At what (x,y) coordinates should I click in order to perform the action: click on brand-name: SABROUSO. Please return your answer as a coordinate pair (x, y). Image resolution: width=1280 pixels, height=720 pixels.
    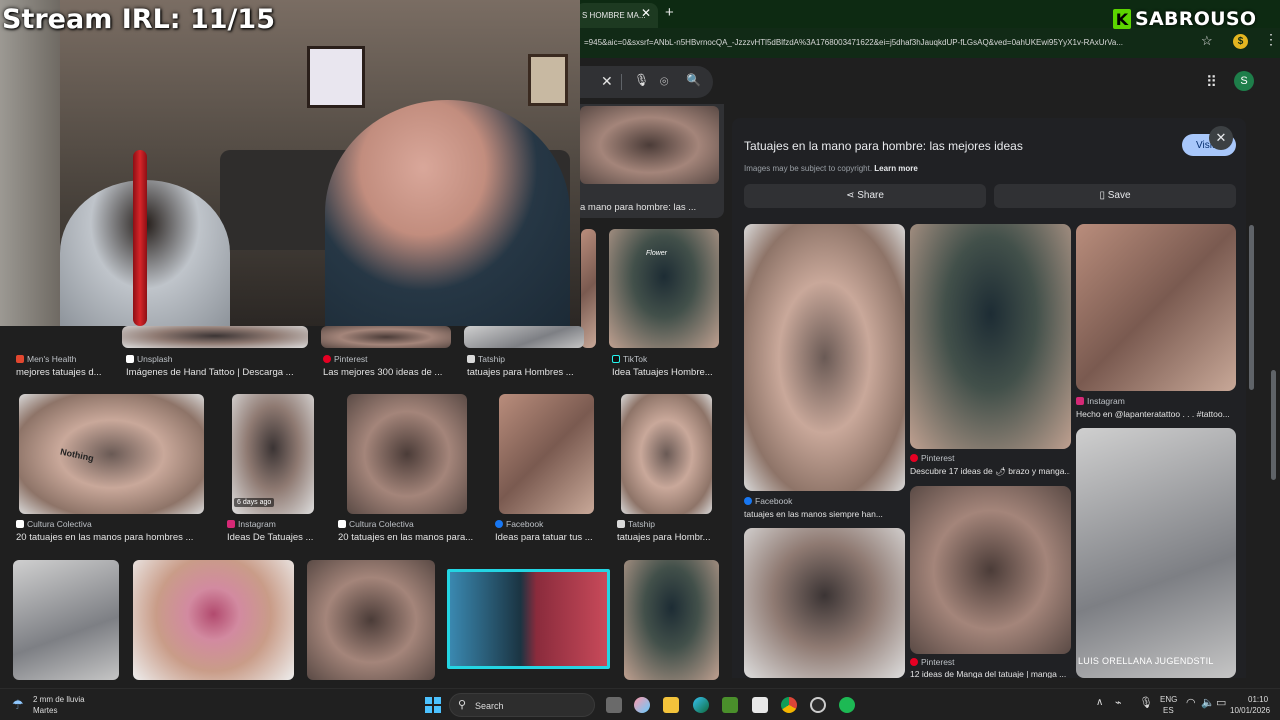
    Looking at the image, I should click on (1196, 19).